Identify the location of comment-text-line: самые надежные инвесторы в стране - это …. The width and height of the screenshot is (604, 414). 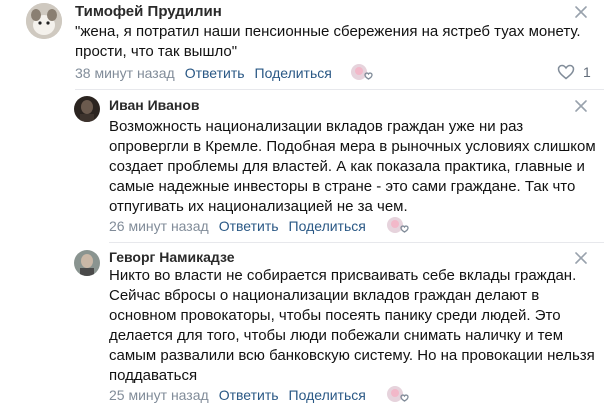
(342, 186).